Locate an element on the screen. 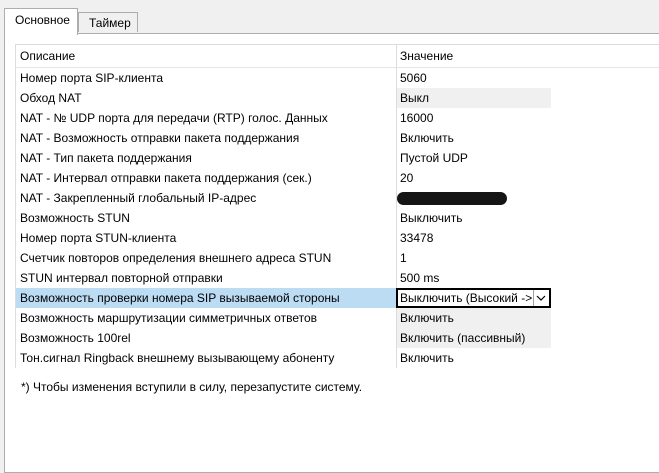 Image resolution: width=659 pixels, height=473 pixels. table-row: STUN интервал повторной отправки 500 ms is located at coordinates (337, 278).